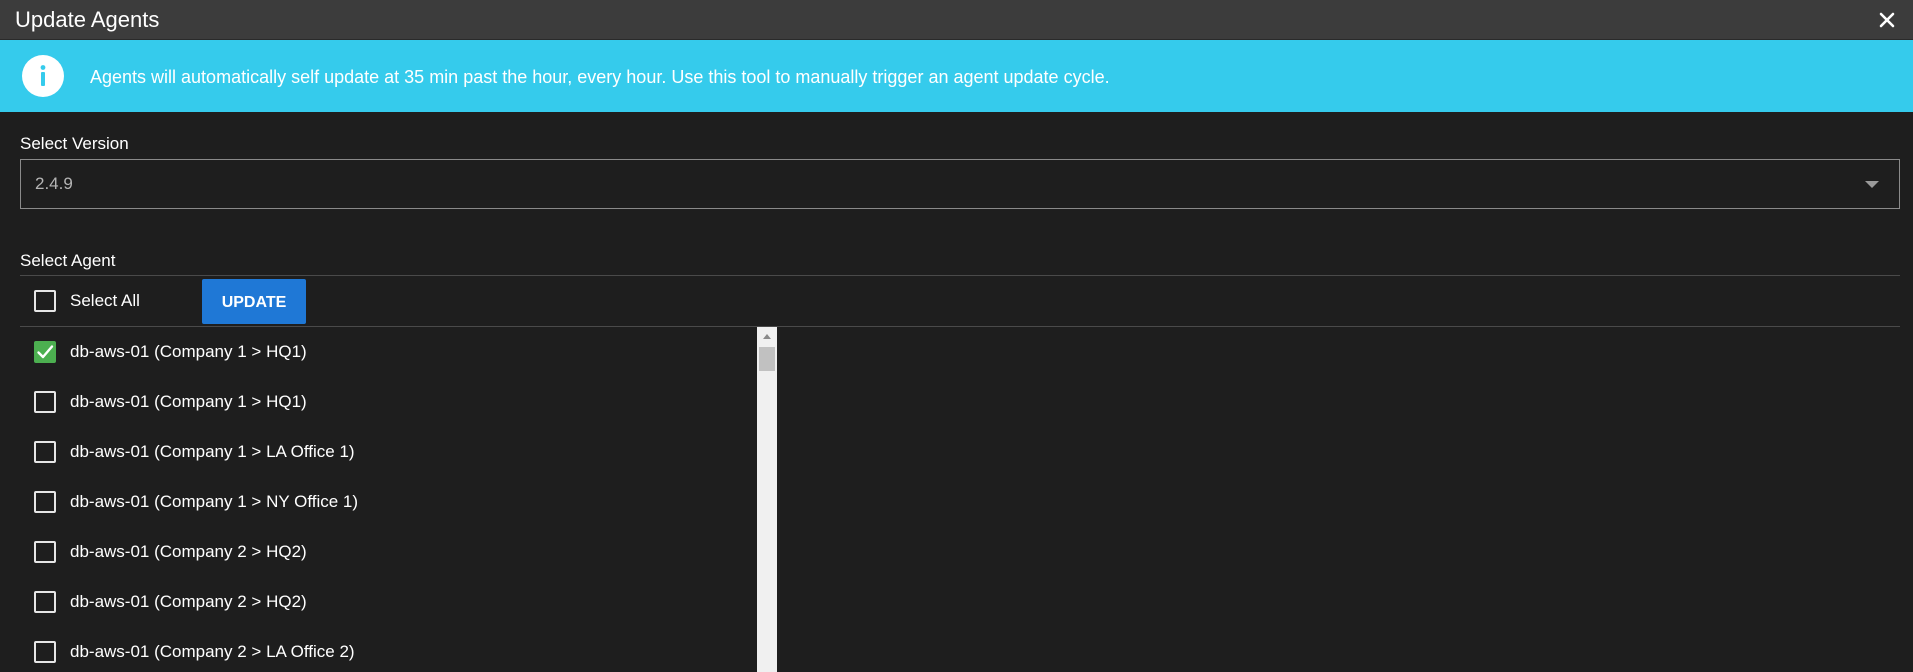 The width and height of the screenshot is (1913, 672). I want to click on info-icon, so click(43, 76).